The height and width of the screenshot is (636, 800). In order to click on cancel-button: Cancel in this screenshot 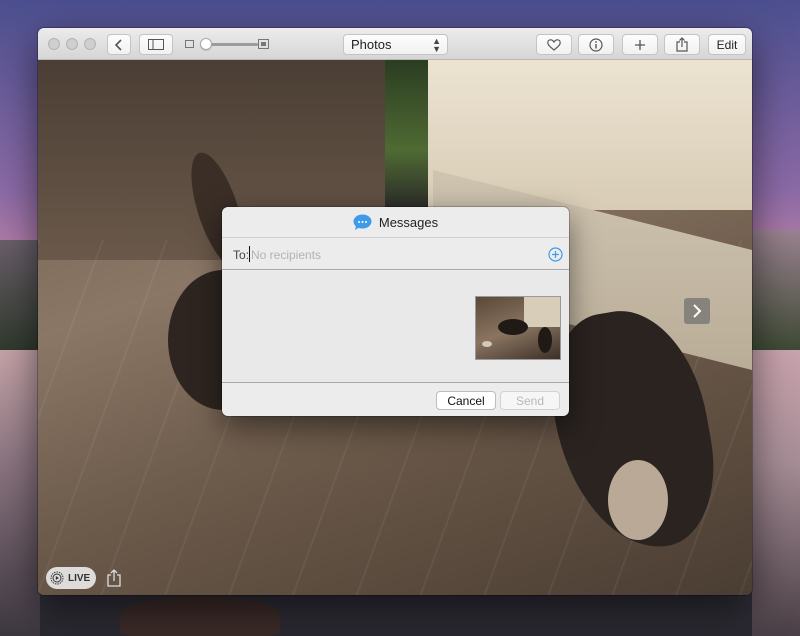, I will do `click(466, 400)`.